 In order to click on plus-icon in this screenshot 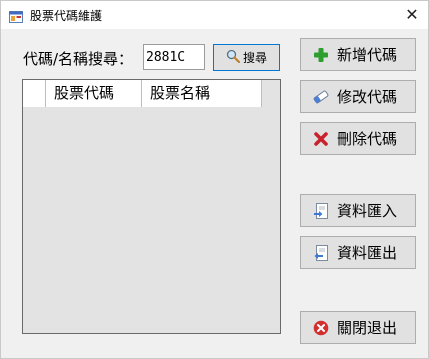, I will do `click(321, 55)`.